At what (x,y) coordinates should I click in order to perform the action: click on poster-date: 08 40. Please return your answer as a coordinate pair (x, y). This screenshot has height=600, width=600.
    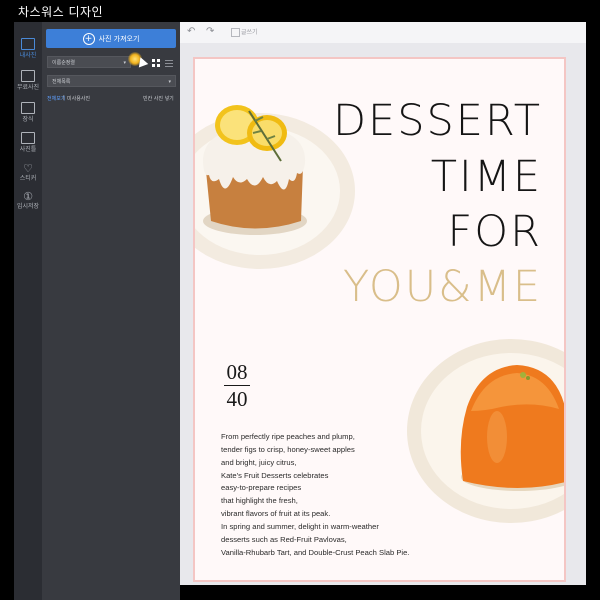
    Looking at the image, I should click on (237, 385).